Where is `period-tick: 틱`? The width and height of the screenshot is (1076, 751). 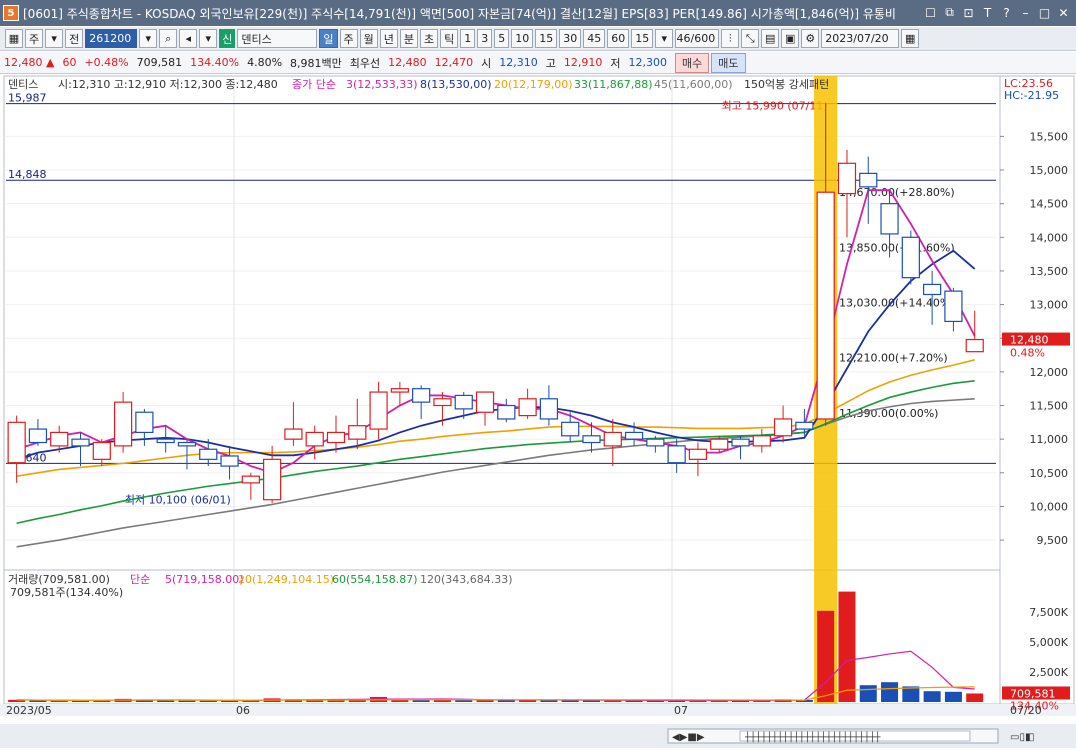 period-tick: 틱 is located at coordinates (449, 38).